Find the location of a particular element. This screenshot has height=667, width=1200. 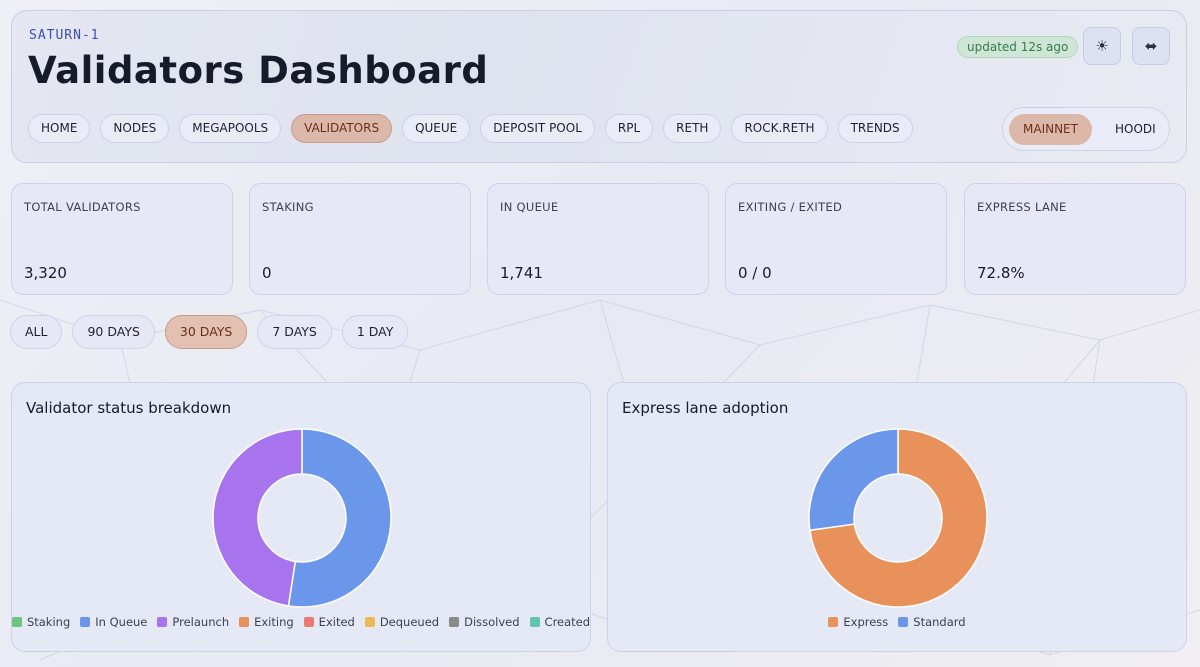

legend-item-exited: Exited is located at coordinates (329, 622).